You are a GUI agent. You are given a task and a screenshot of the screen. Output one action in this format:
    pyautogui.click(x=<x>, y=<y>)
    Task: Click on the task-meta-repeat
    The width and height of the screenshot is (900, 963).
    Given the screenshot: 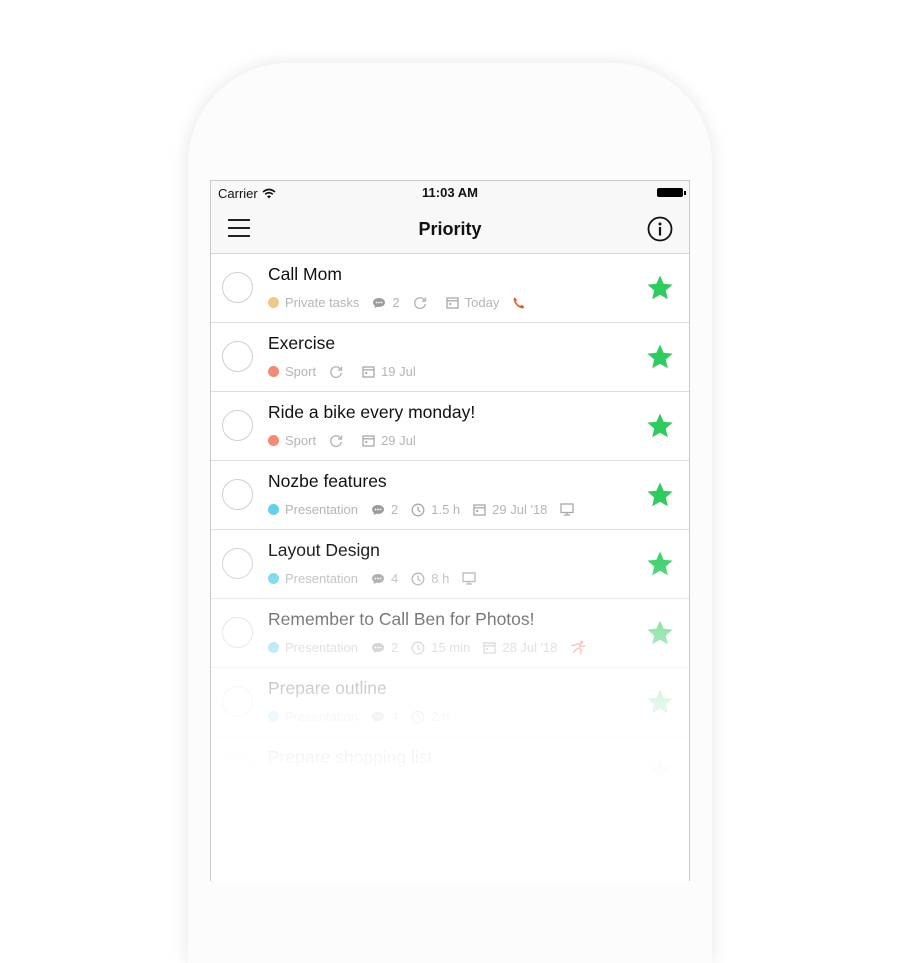 What is the action you would take?
    pyautogui.click(x=339, y=372)
    